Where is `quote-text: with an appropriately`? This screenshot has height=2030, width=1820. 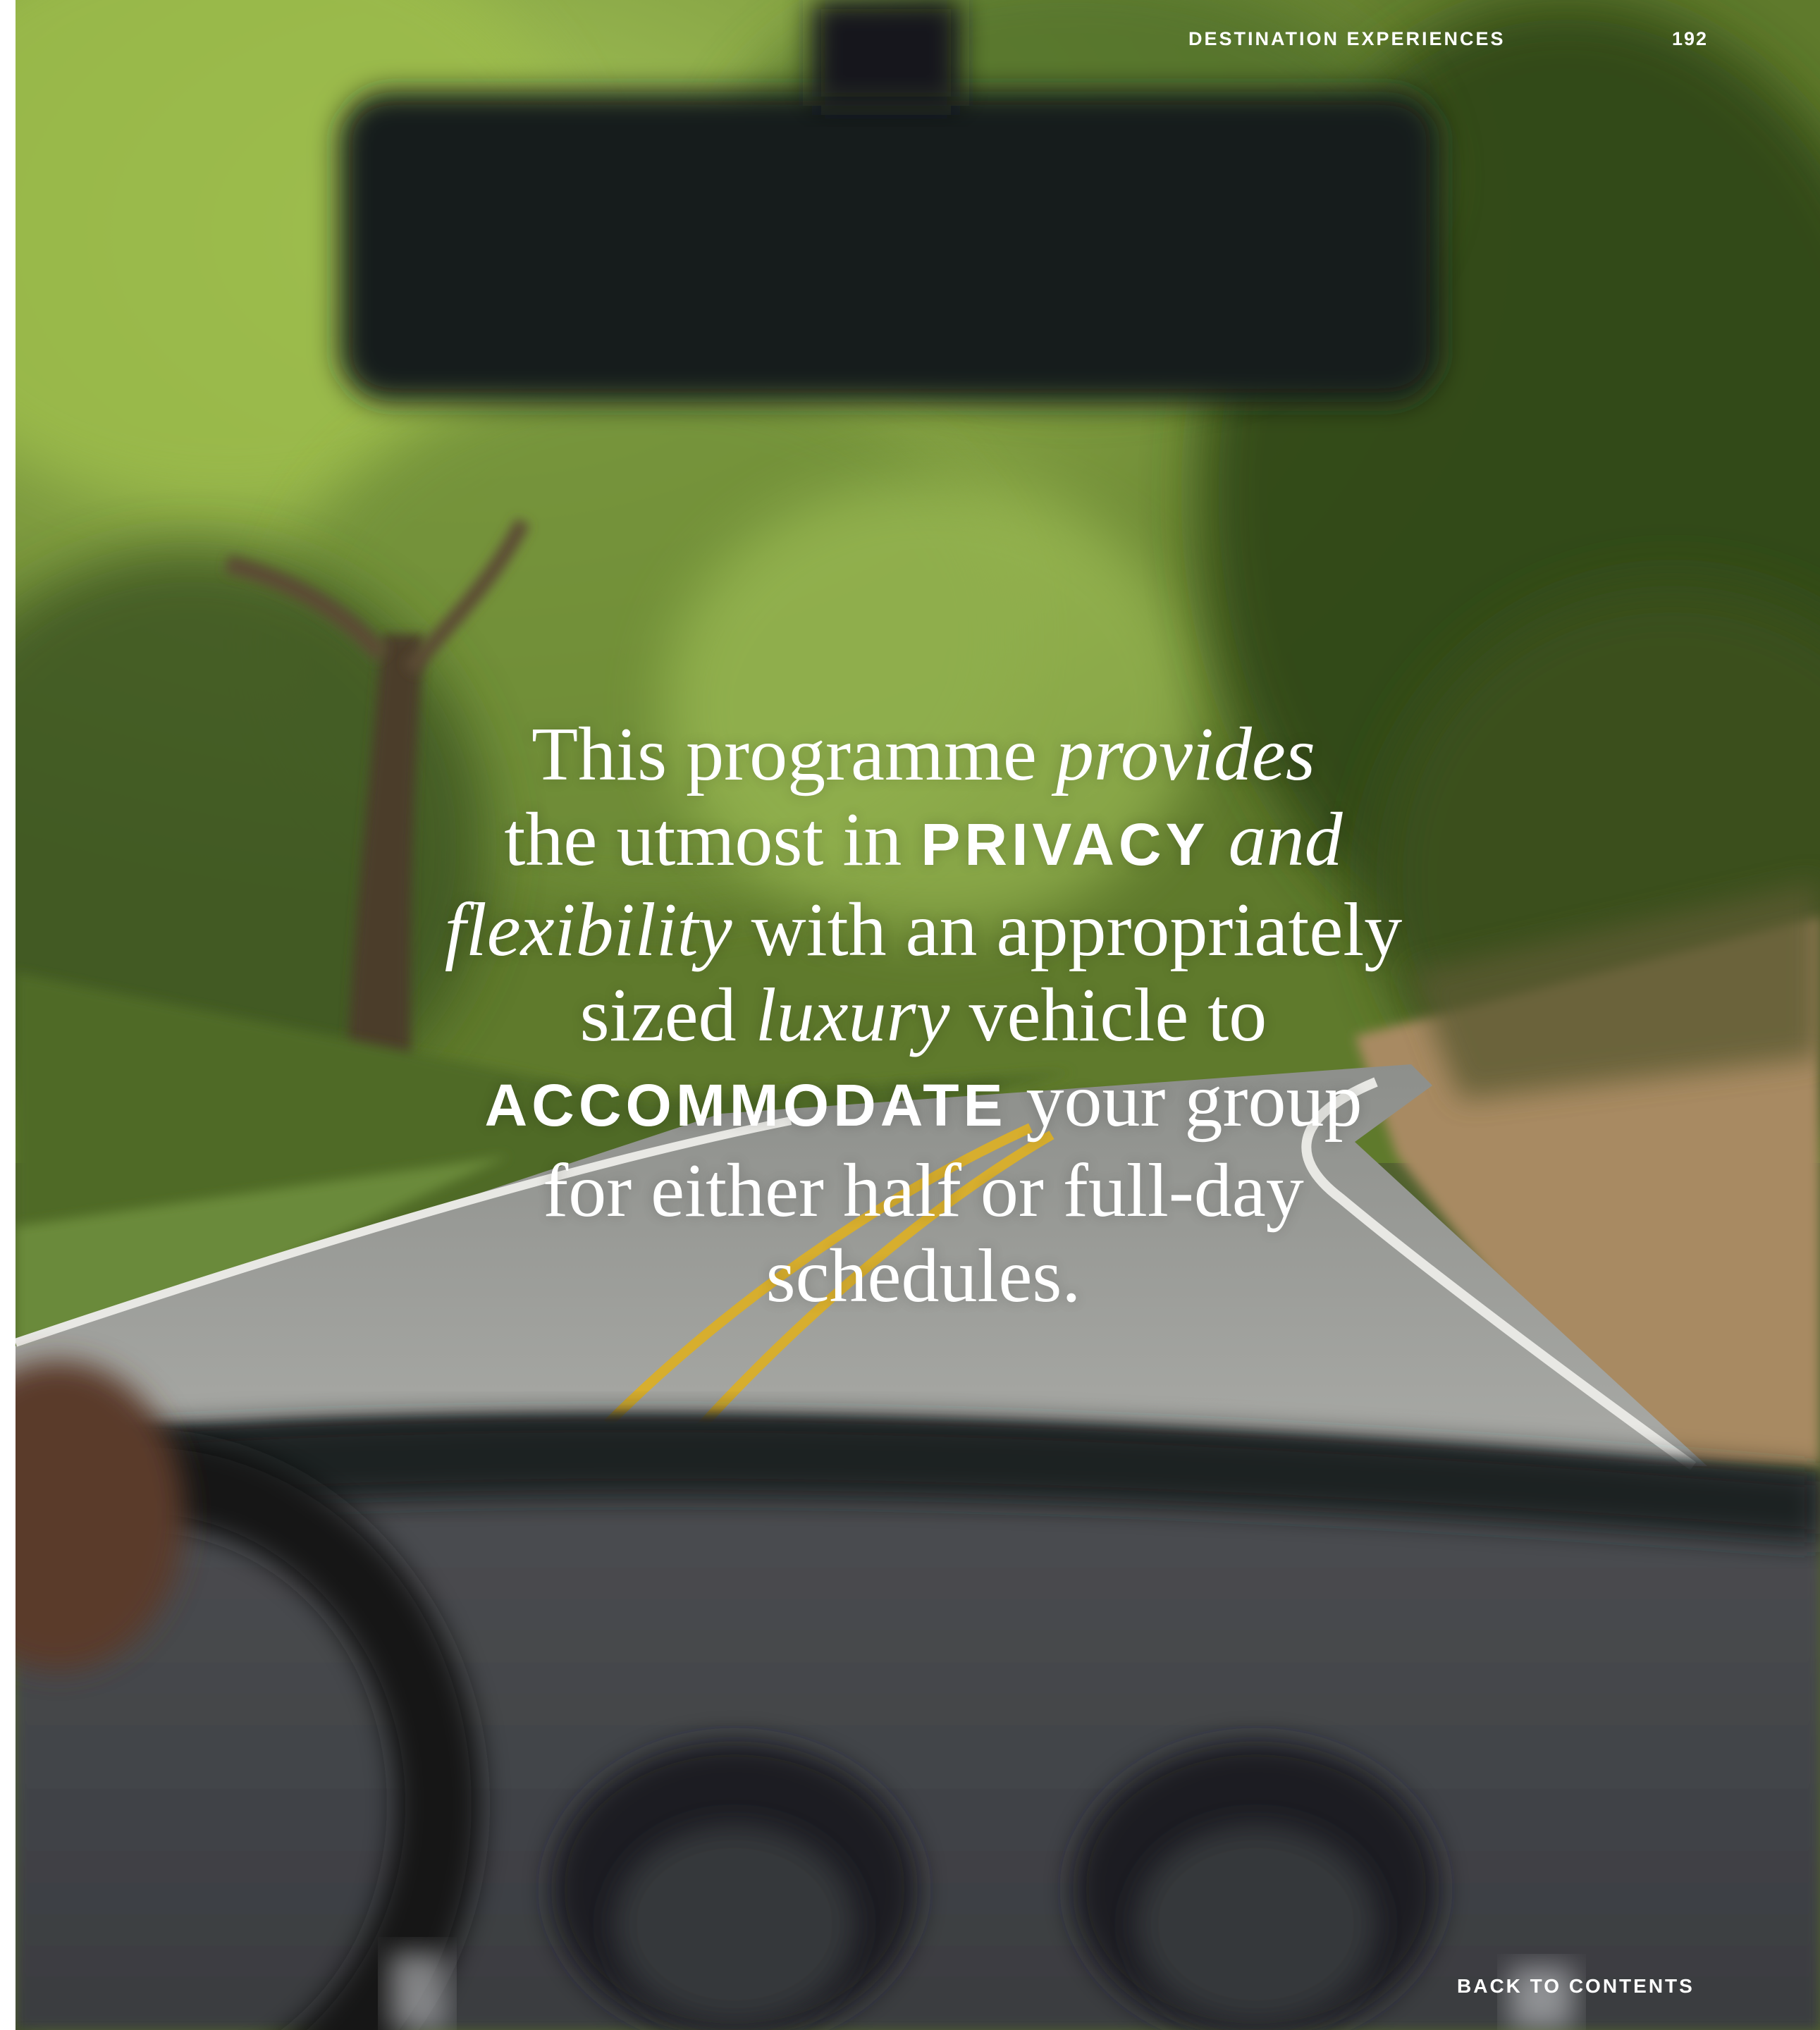 quote-text: with an appropriately is located at coordinates (1067, 930).